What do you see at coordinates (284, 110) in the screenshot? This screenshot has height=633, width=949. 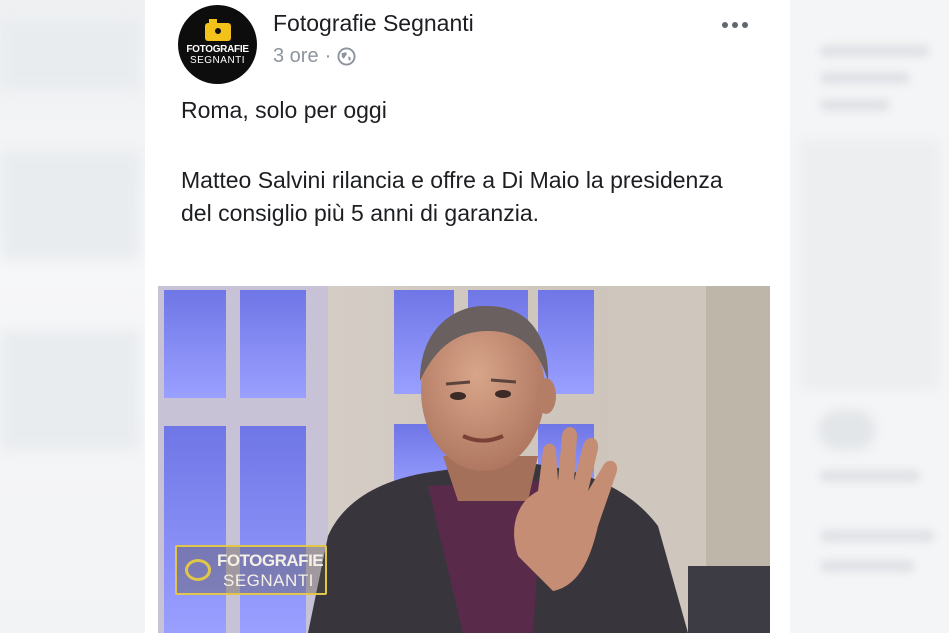 I see `post-text-line1: Roma, solo per oggi` at bounding box center [284, 110].